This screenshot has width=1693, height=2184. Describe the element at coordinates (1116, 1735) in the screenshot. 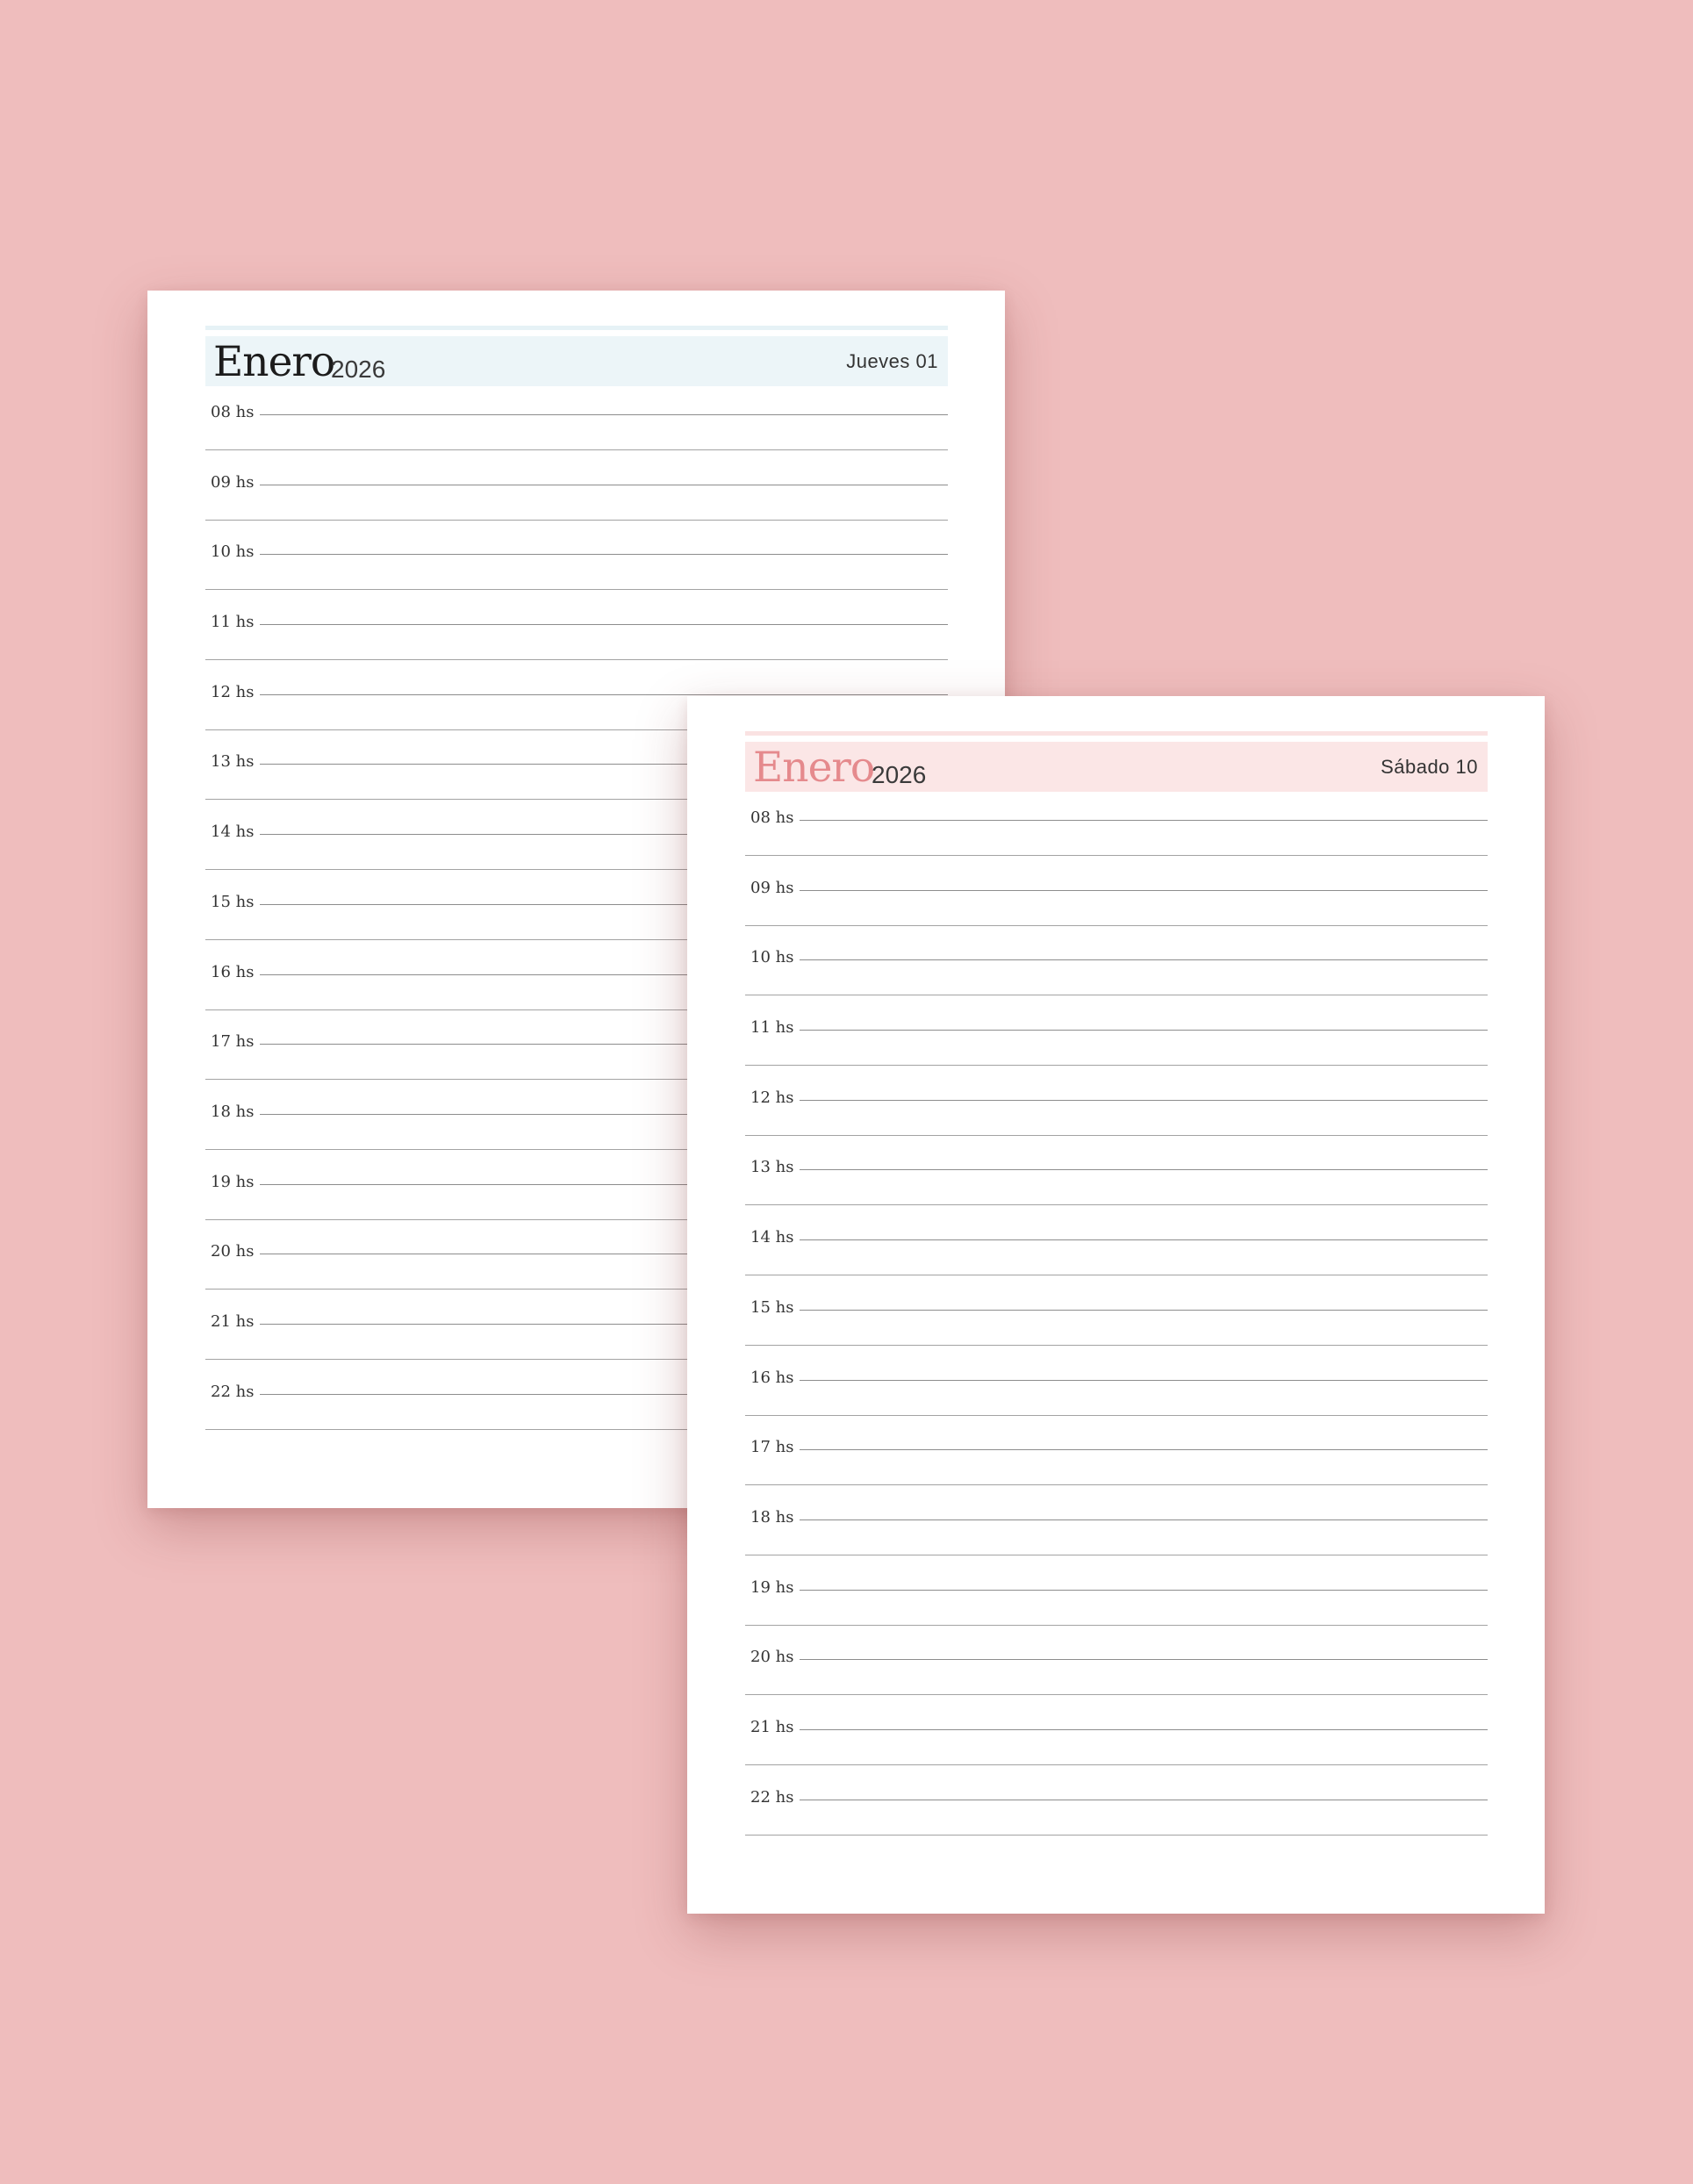

I see `hour-row: 21 hs` at that location.